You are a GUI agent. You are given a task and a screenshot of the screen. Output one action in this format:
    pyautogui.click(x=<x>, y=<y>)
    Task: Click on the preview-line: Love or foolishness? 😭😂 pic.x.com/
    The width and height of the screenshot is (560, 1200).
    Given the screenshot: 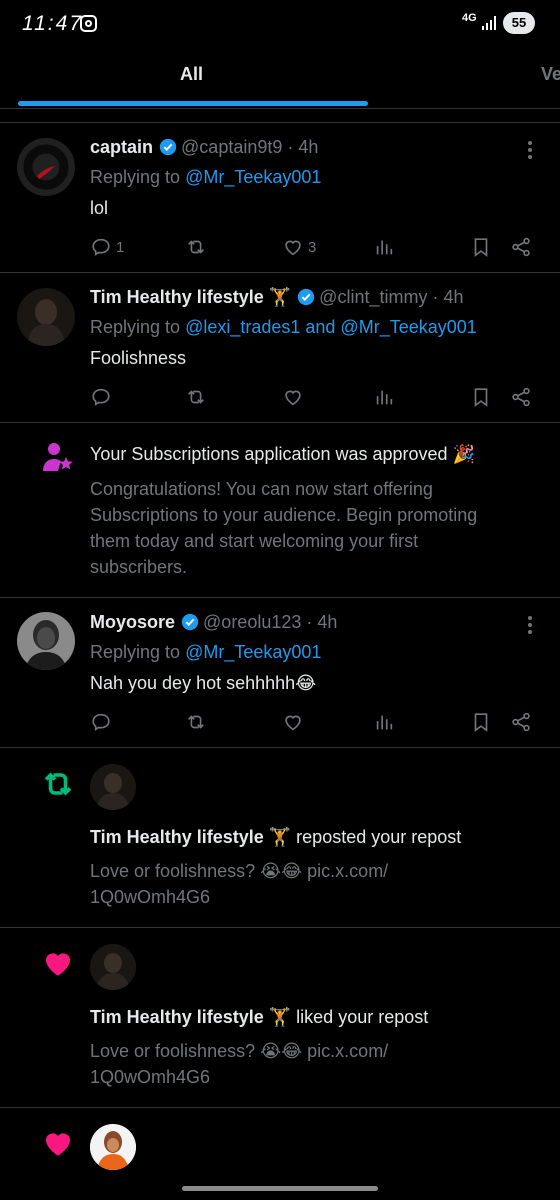 What is the action you would take?
    pyautogui.click(x=239, y=871)
    